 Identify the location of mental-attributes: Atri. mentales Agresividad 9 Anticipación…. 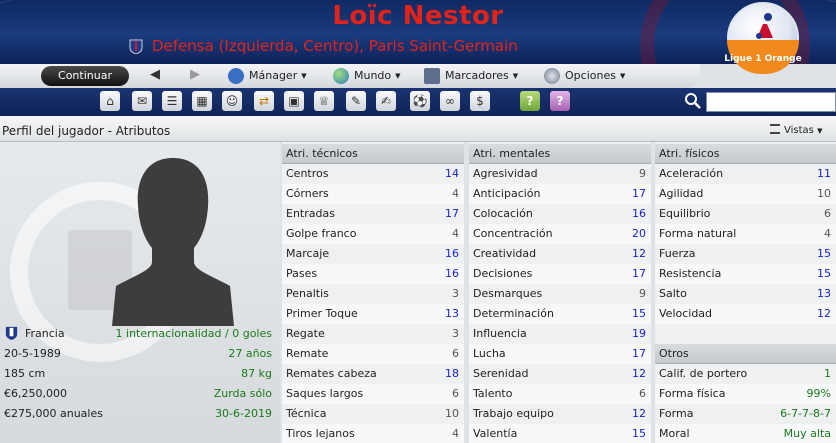
(560, 292).